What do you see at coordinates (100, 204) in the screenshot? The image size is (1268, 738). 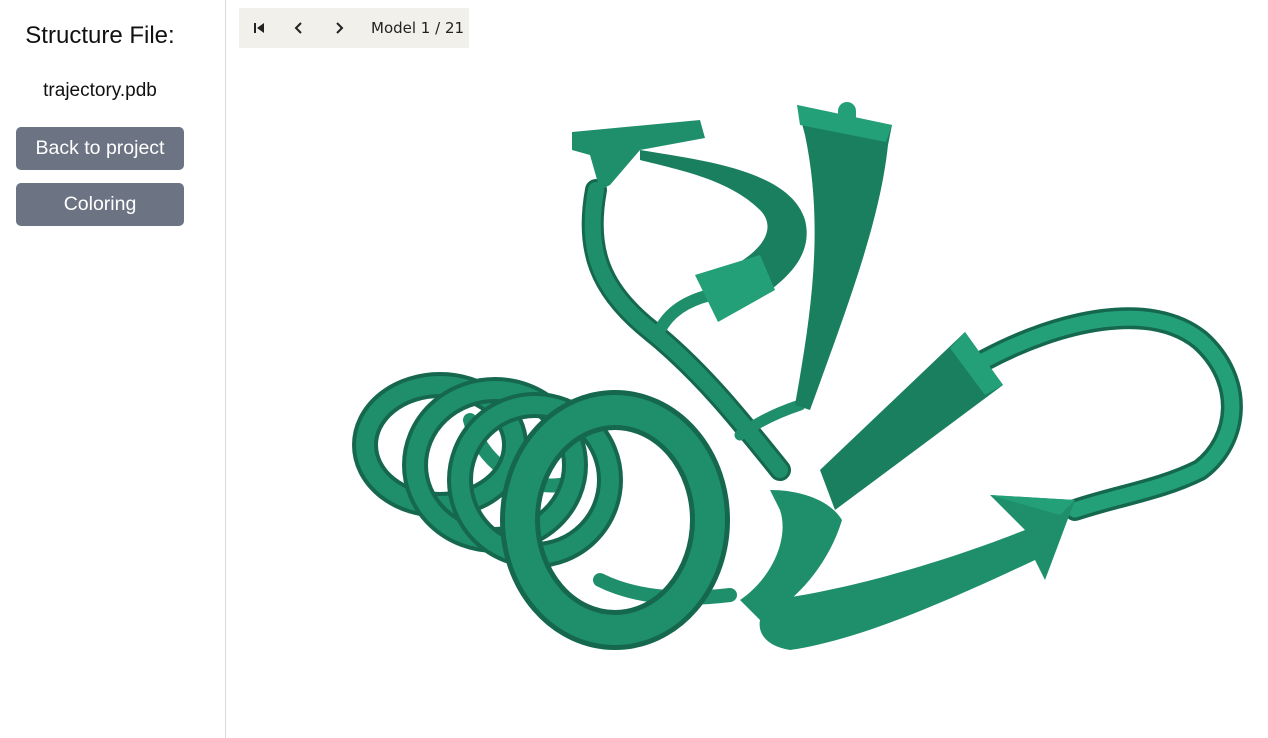 I see `coloring-button: Coloring` at bounding box center [100, 204].